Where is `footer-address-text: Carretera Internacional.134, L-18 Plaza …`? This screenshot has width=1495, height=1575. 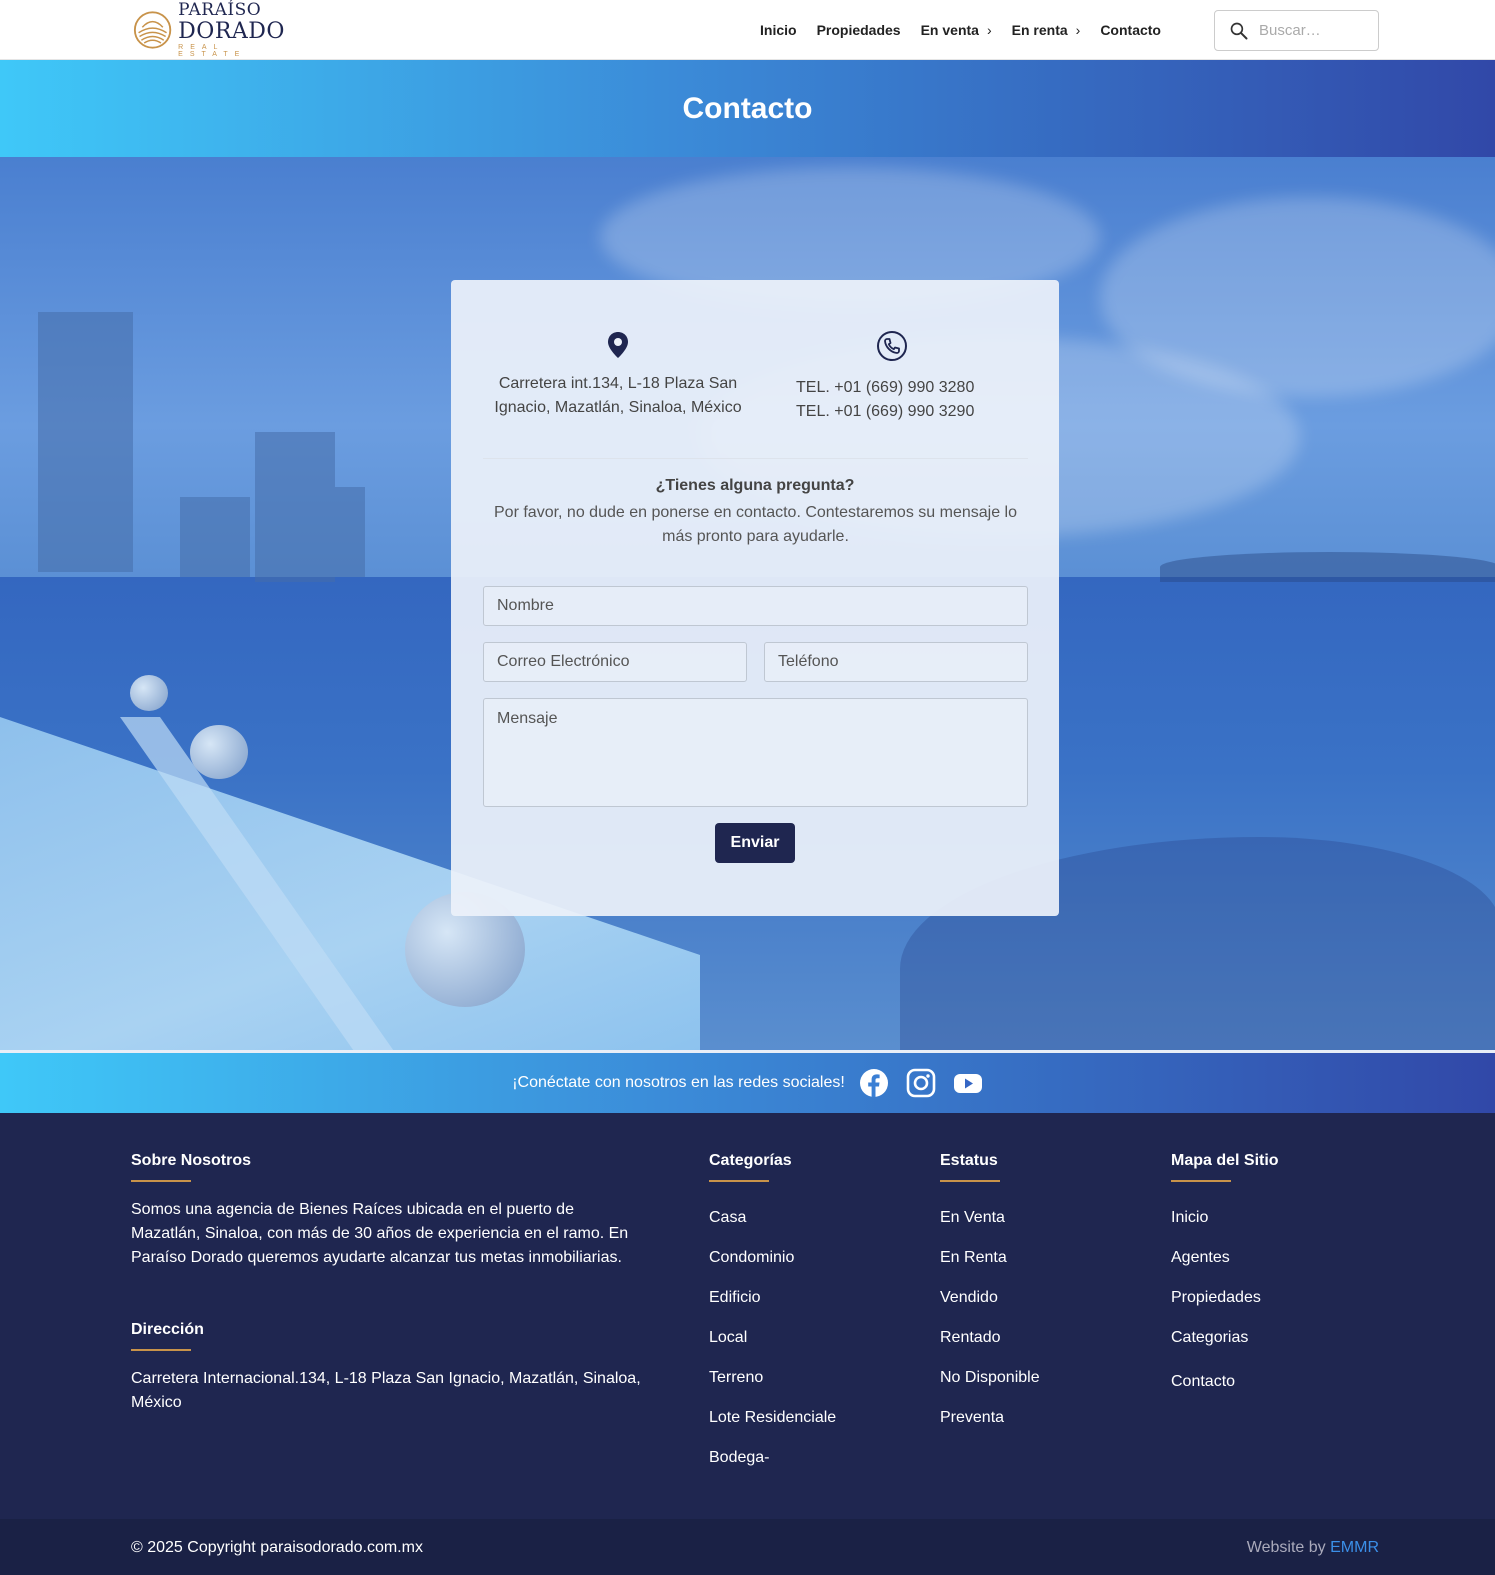 footer-address-text: Carretera Internacional.134, L-18 Plaza … is located at coordinates (386, 1390).